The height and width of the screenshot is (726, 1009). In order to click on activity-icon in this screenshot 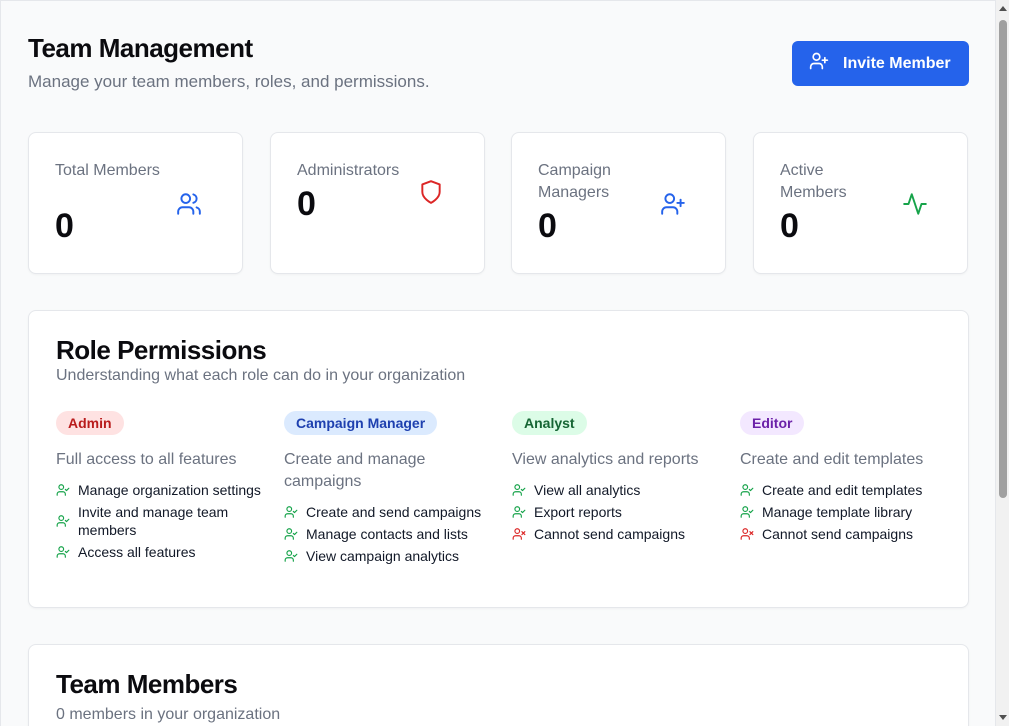, I will do `click(915, 204)`.